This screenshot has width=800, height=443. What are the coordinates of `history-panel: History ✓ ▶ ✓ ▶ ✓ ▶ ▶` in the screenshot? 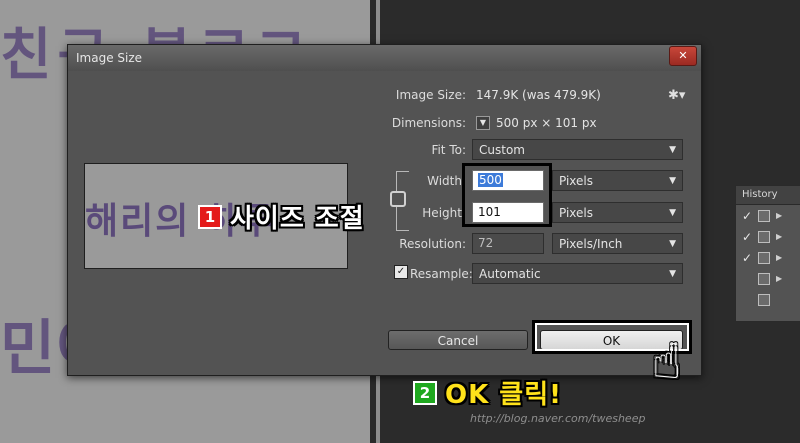 It's located at (767, 253).